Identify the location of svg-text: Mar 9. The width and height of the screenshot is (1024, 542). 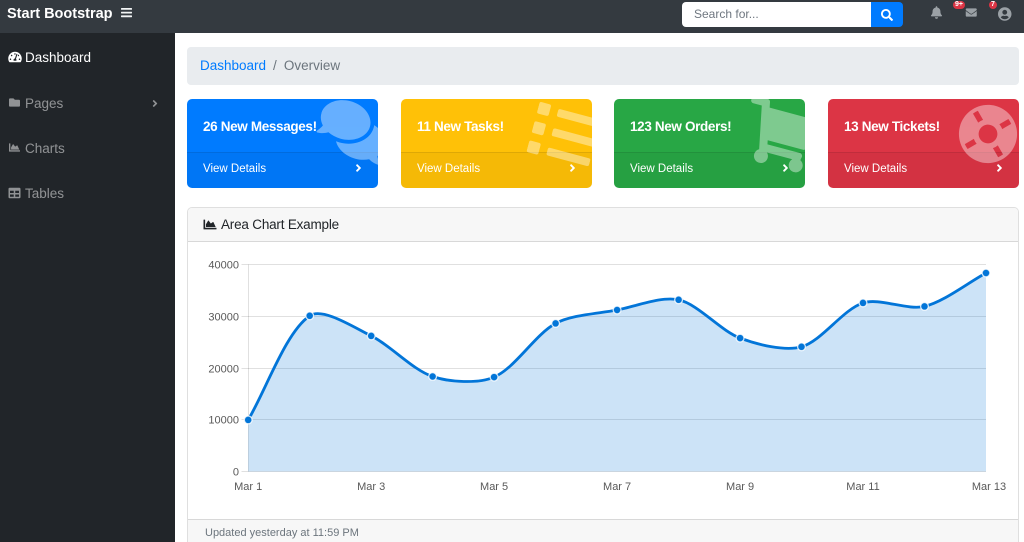
(740, 487).